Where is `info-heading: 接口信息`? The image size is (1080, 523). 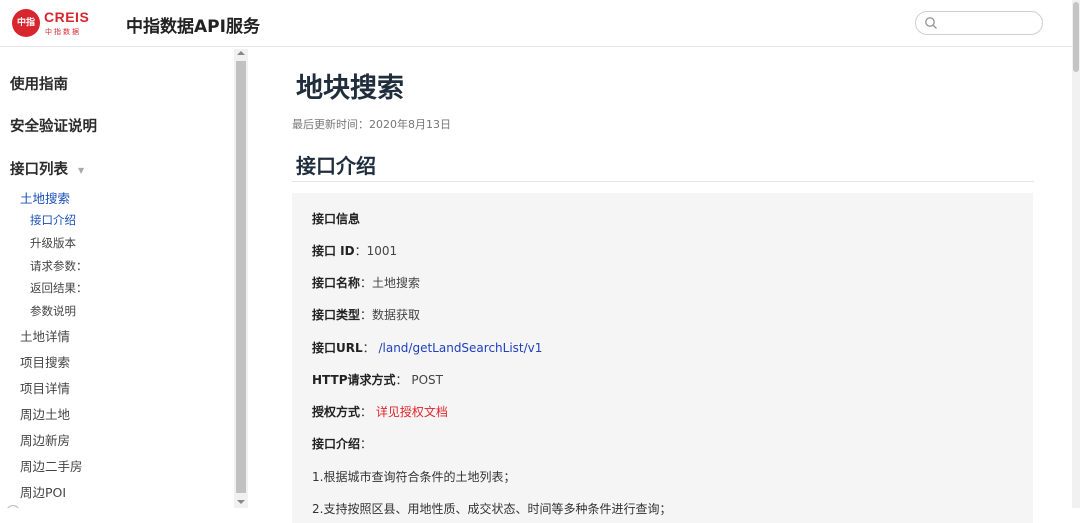
info-heading: 接口信息 is located at coordinates (336, 219).